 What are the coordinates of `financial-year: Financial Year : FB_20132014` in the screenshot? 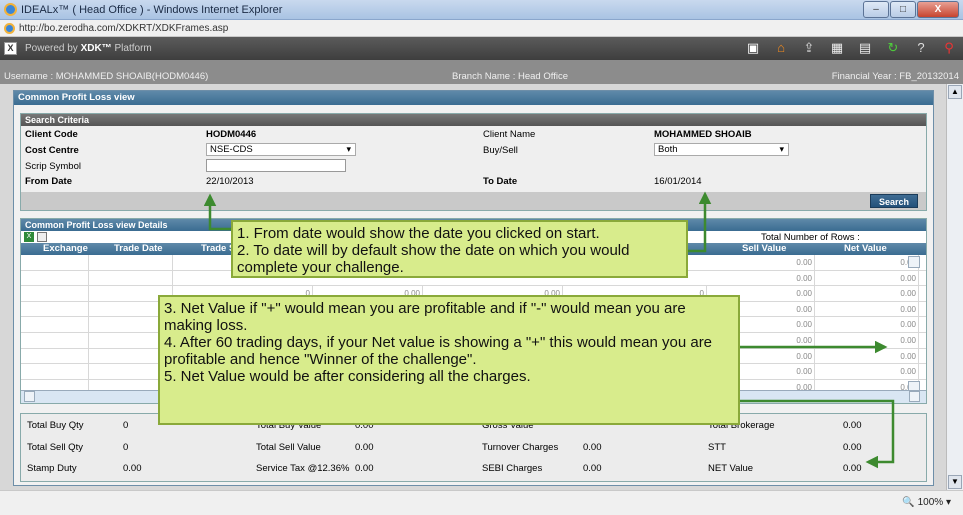 It's located at (895, 76).